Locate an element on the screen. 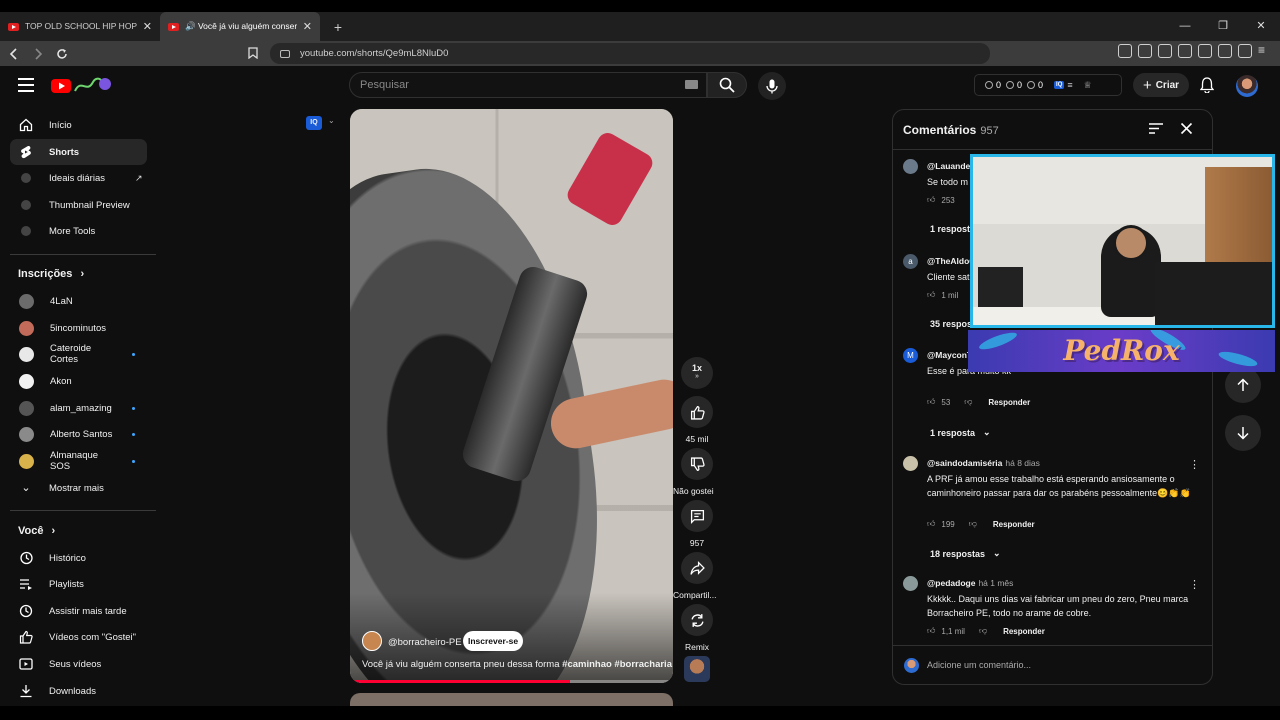  channel-handle: @borracheiro-PE is located at coordinates (425, 642).